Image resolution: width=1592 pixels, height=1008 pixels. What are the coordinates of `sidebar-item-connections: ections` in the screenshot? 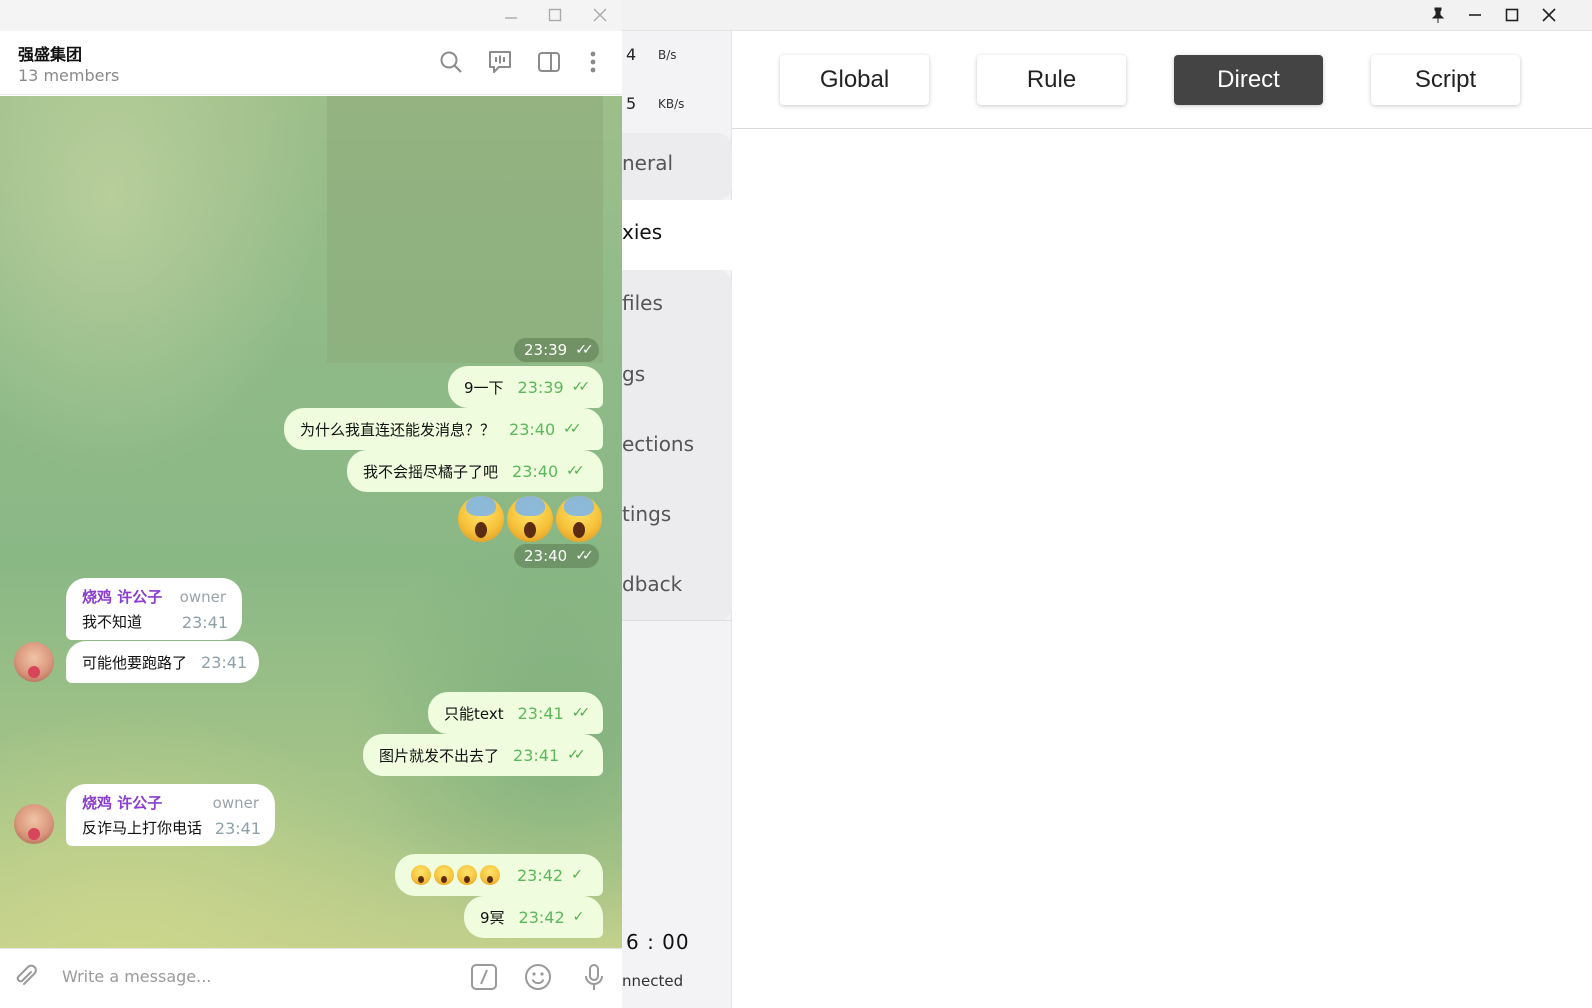 It's located at (677, 444).